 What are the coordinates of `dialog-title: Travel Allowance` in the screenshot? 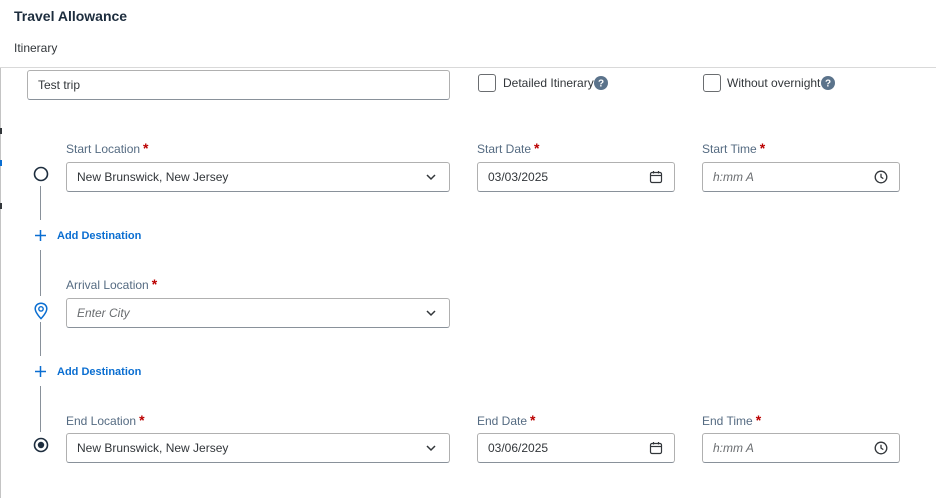 It's located at (71, 16).